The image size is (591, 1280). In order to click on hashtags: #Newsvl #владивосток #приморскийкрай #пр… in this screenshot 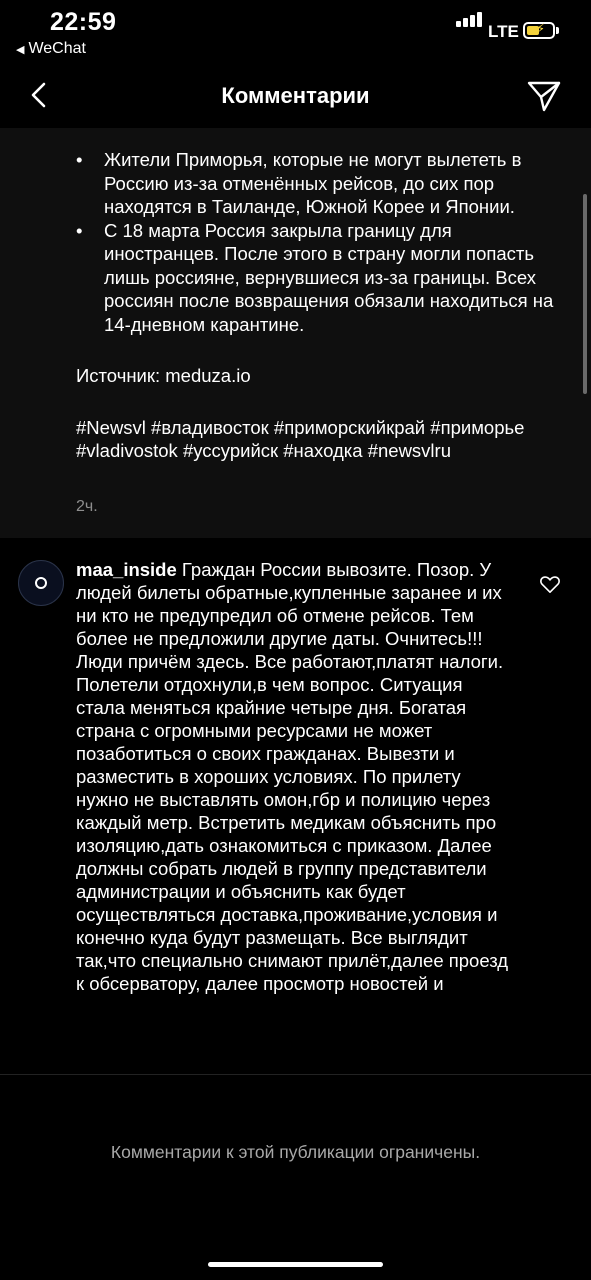, I will do `click(323, 439)`.